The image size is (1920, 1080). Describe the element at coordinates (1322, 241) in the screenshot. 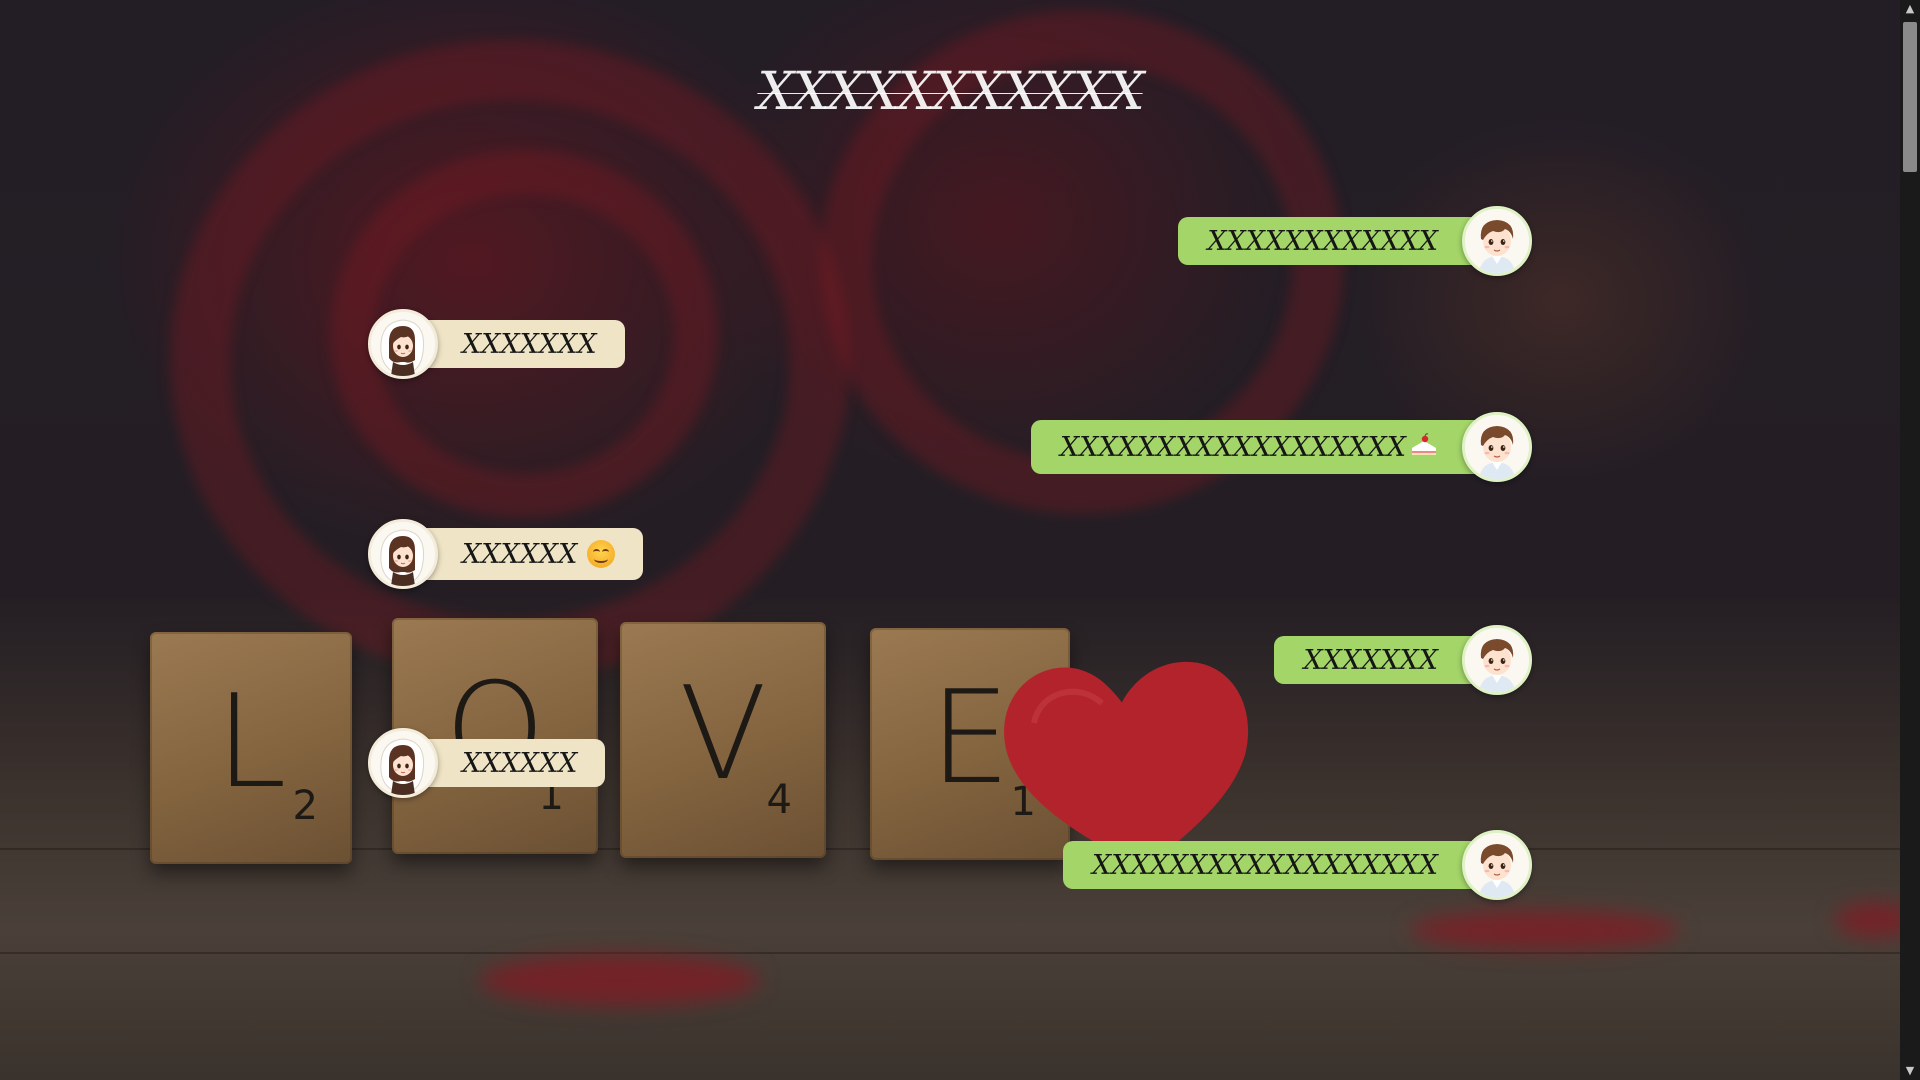

I see `message-text: XXXXXXXXXXXX` at that location.